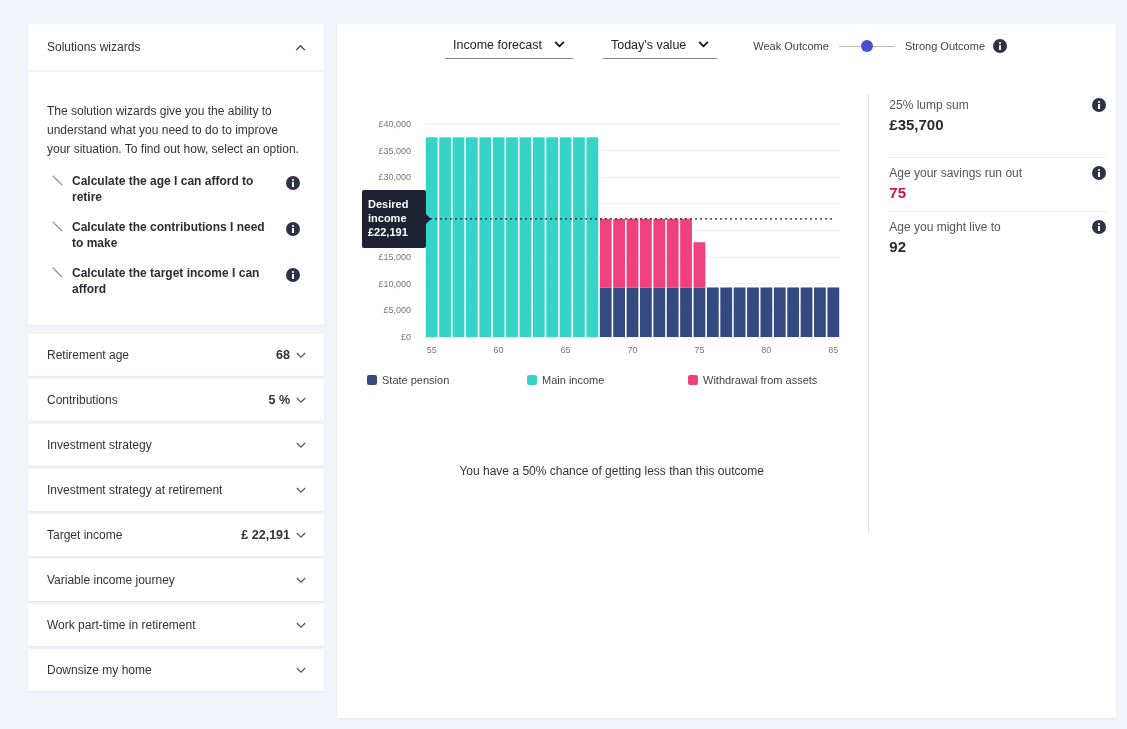 This screenshot has height=729, width=1127. What do you see at coordinates (917, 124) in the screenshot?
I see `stat-value: £35,700` at bounding box center [917, 124].